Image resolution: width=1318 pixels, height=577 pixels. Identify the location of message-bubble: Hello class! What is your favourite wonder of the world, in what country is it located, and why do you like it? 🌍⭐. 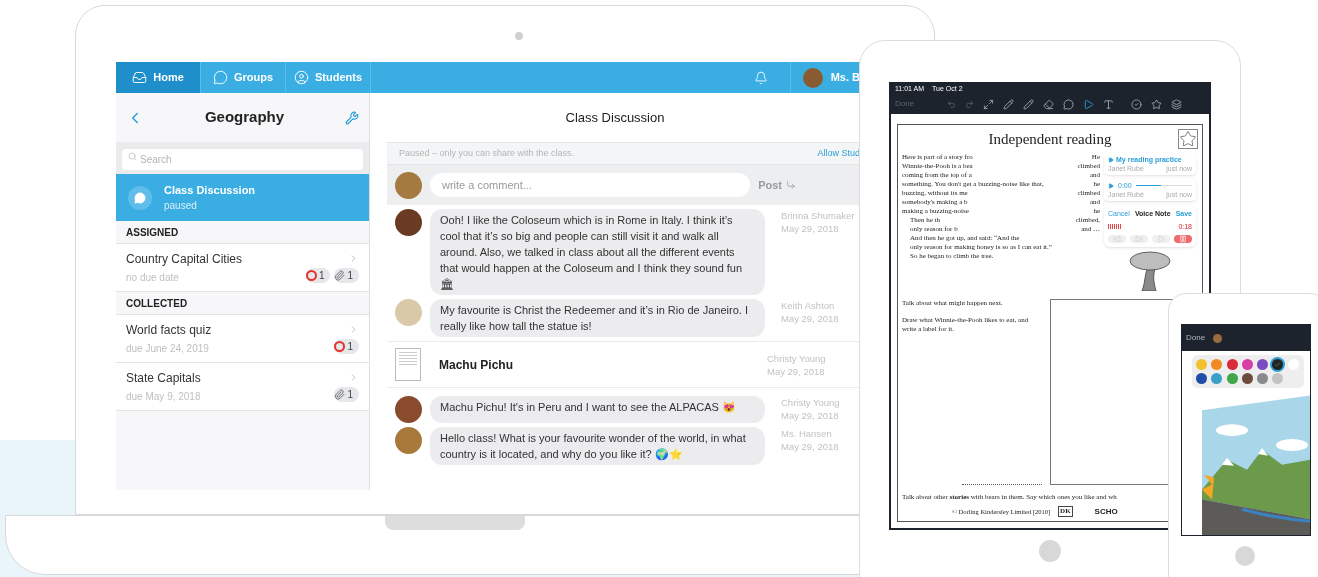
(597, 446).